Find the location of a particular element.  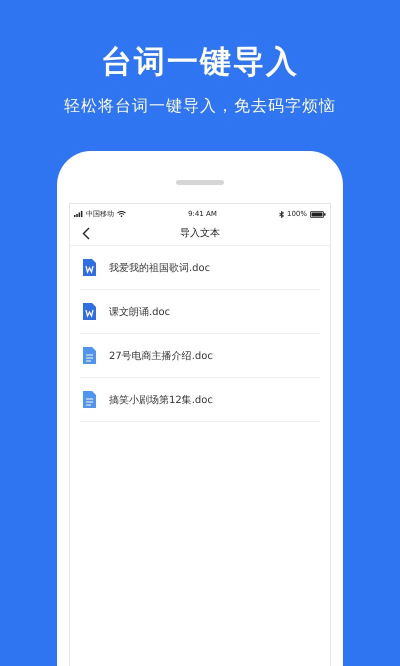

headline: 台词一键导入 is located at coordinates (200, 62).